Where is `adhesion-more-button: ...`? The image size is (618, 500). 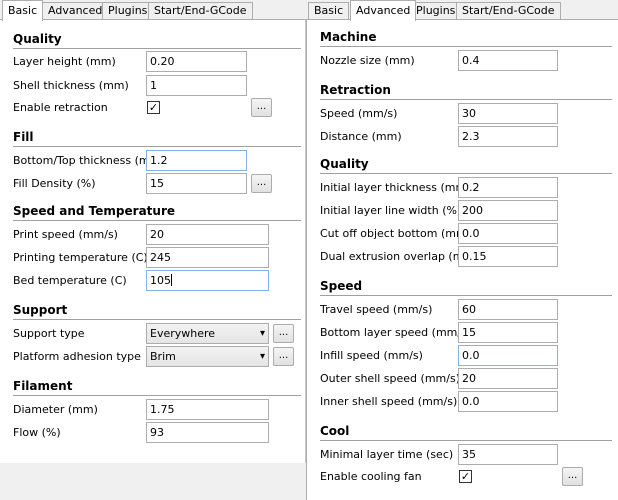 adhesion-more-button: ... is located at coordinates (283, 356).